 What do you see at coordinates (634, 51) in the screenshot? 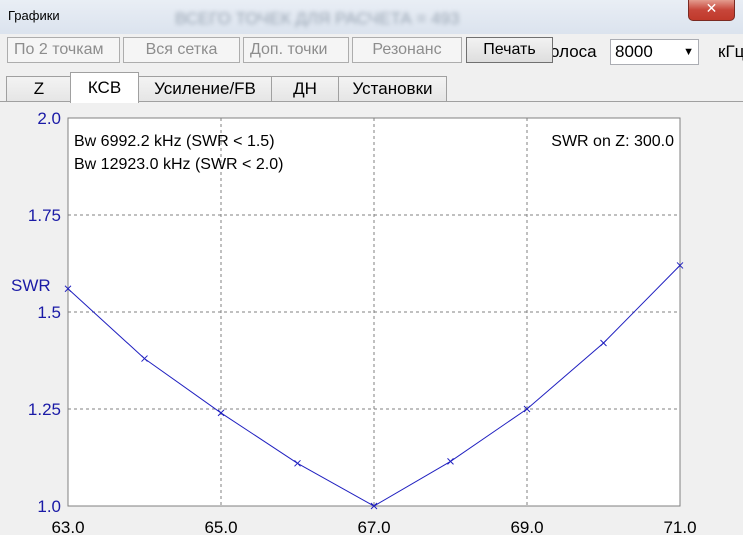
I see `band-value: 8000` at bounding box center [634, 51].